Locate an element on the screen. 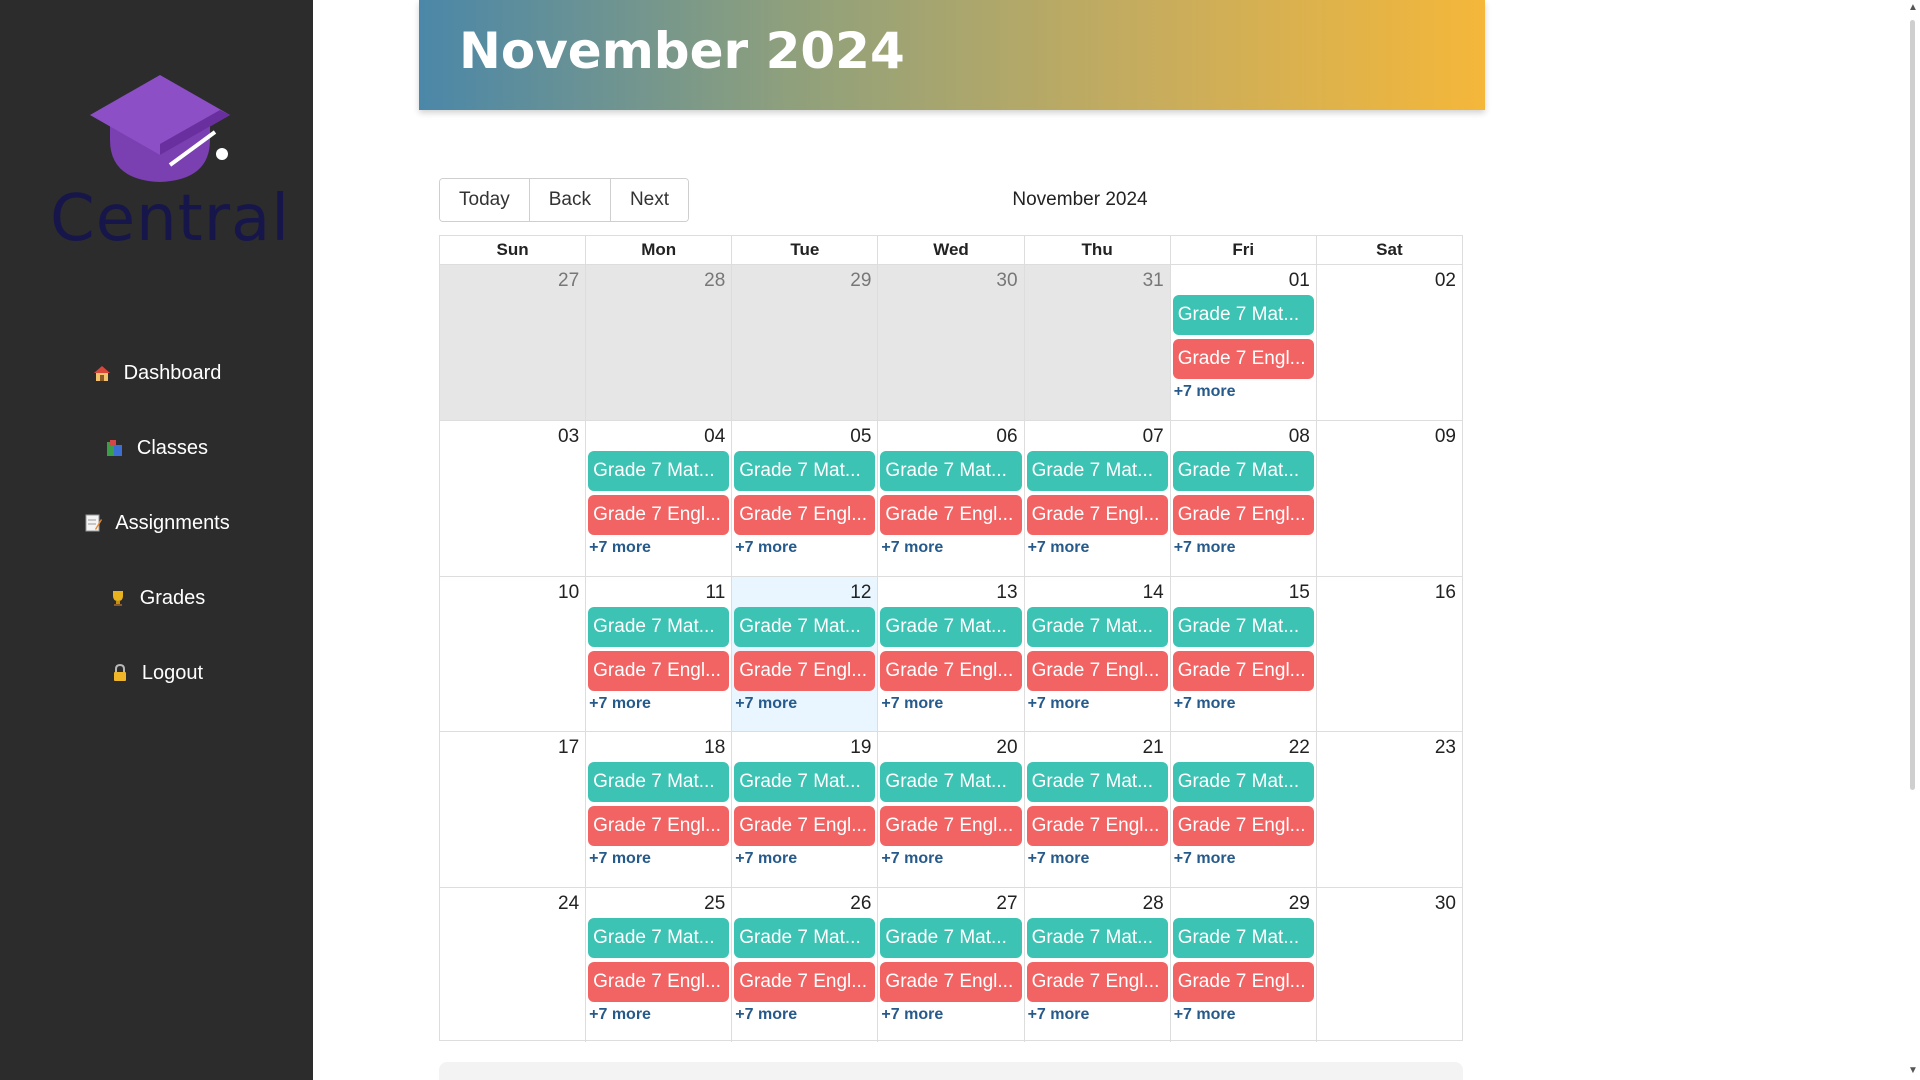  nav-dashboard: Dashboard is located at coordinates (156, 373).